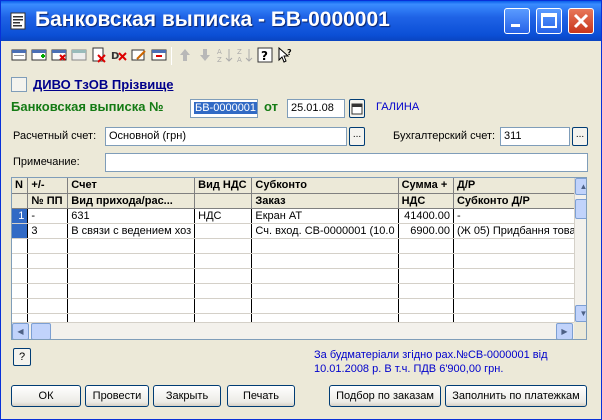 Image resolution: width=602 pixels, height=420 pixels. Describe the element at coordinates (580, 250) in the screenshot. I see `vertical-scrollbar: ▲ ▼` at that location.